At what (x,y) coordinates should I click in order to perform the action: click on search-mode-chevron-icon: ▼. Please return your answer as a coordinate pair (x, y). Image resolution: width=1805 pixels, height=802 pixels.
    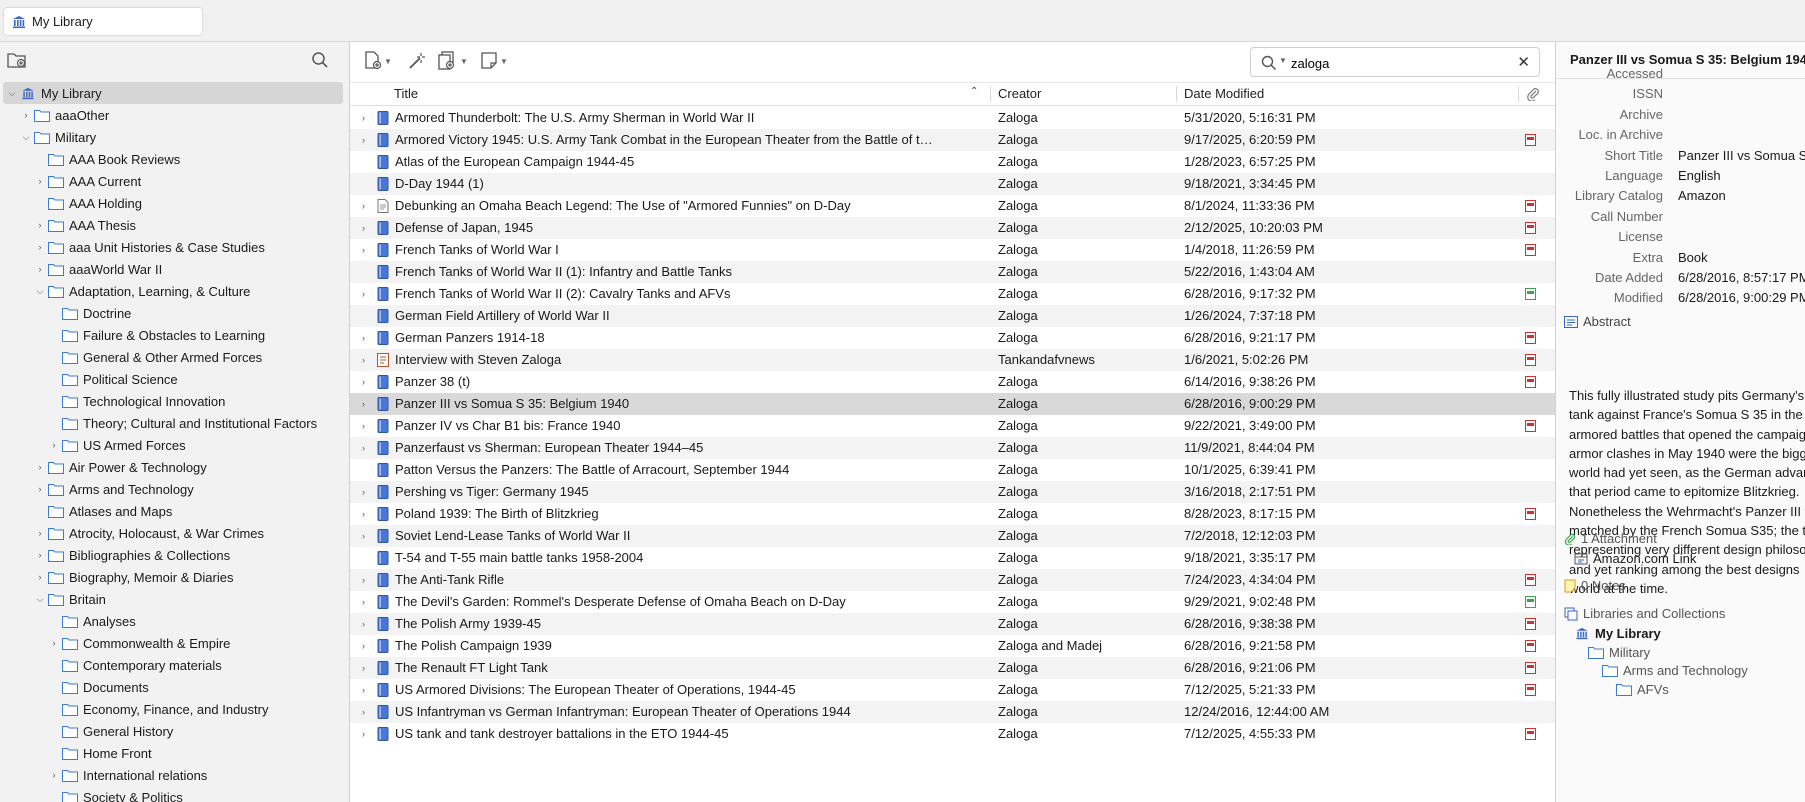
    Looking at the image, I should click on (1283, 60).